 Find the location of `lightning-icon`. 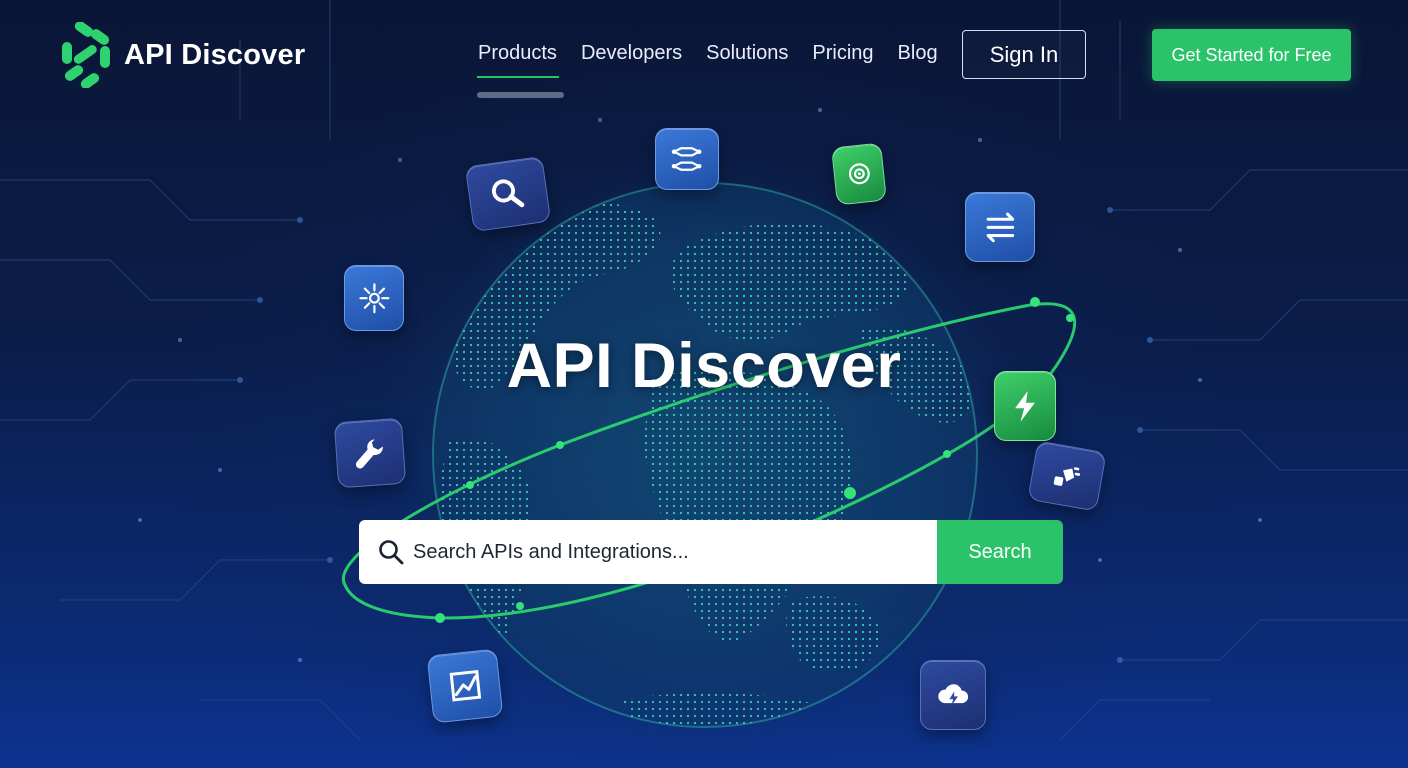

lightning-icon is located at coordinates (1025, 406).